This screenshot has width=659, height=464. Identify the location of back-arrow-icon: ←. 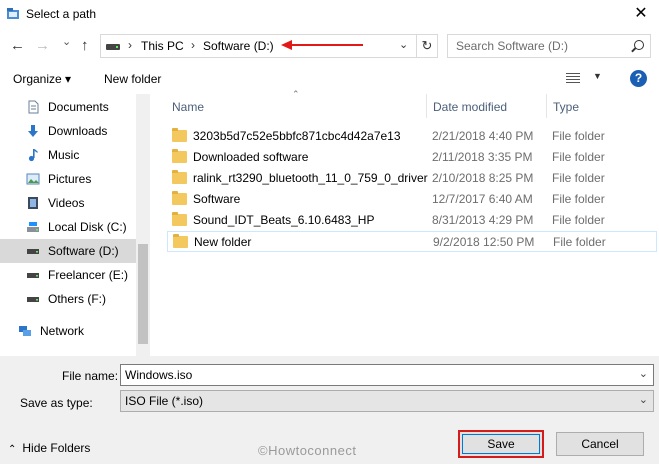
(17, 45).